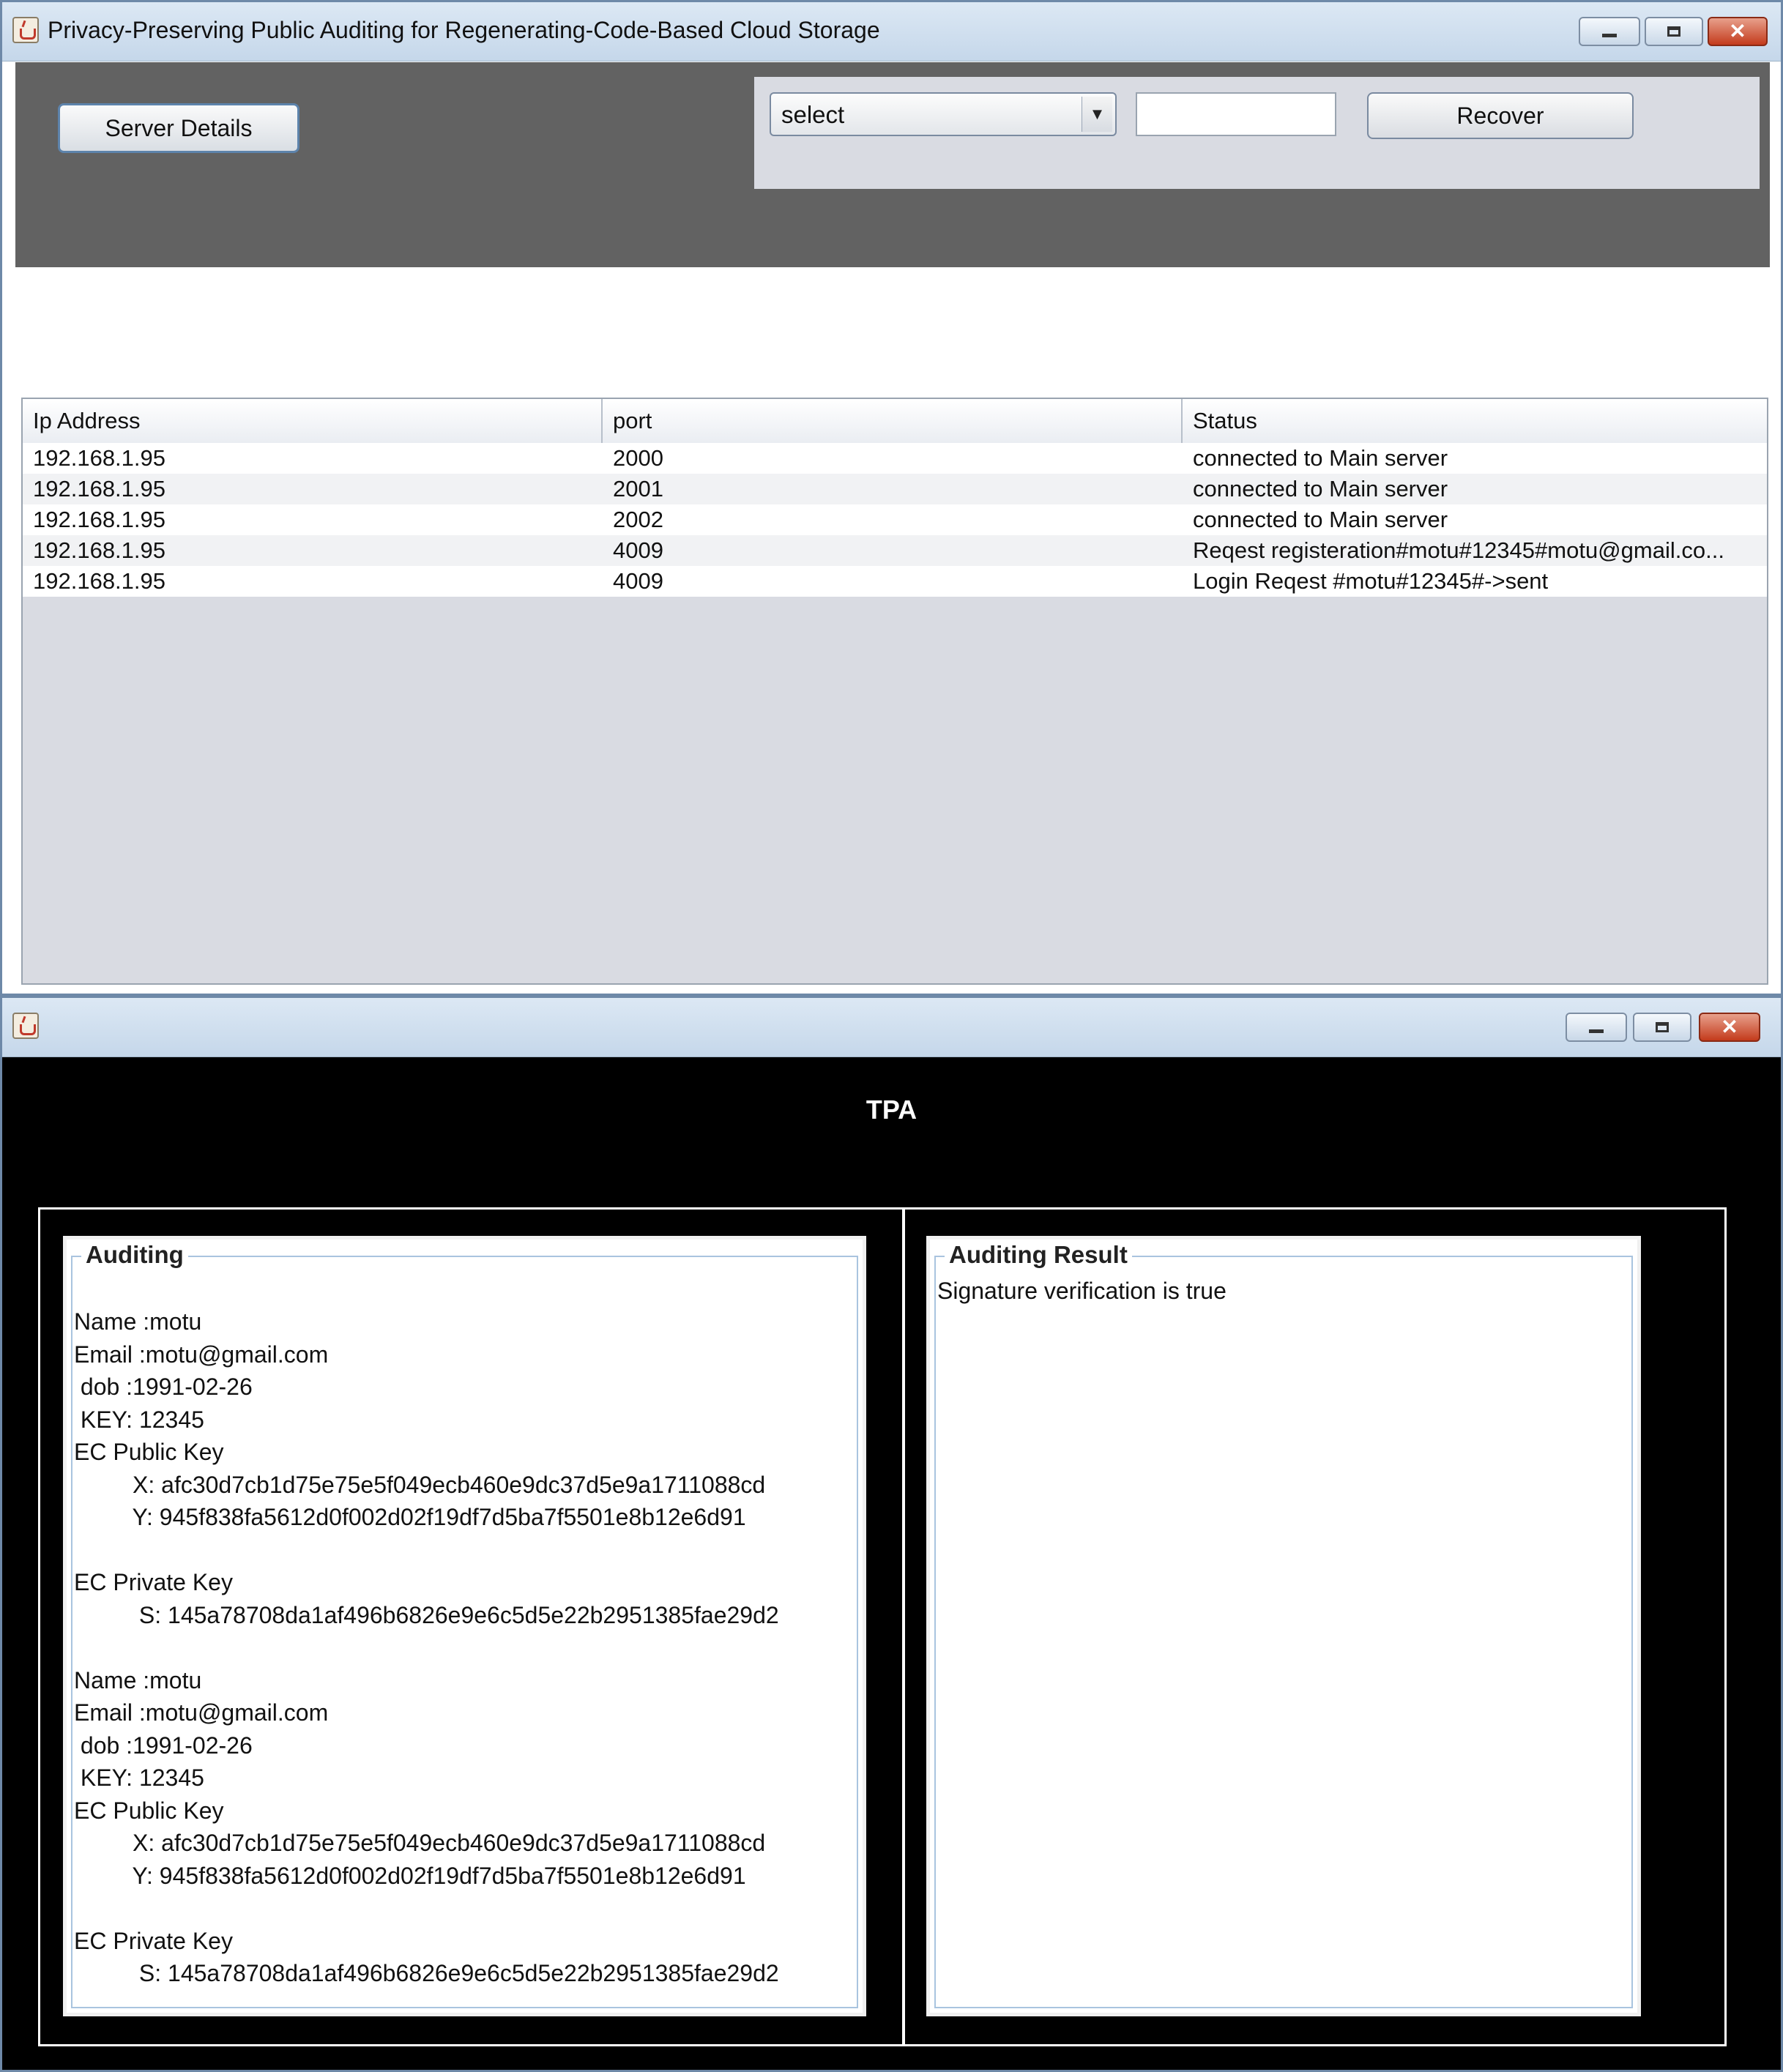  I want to click on recover-panel: select ▼ Recover, so click(1257, 133).